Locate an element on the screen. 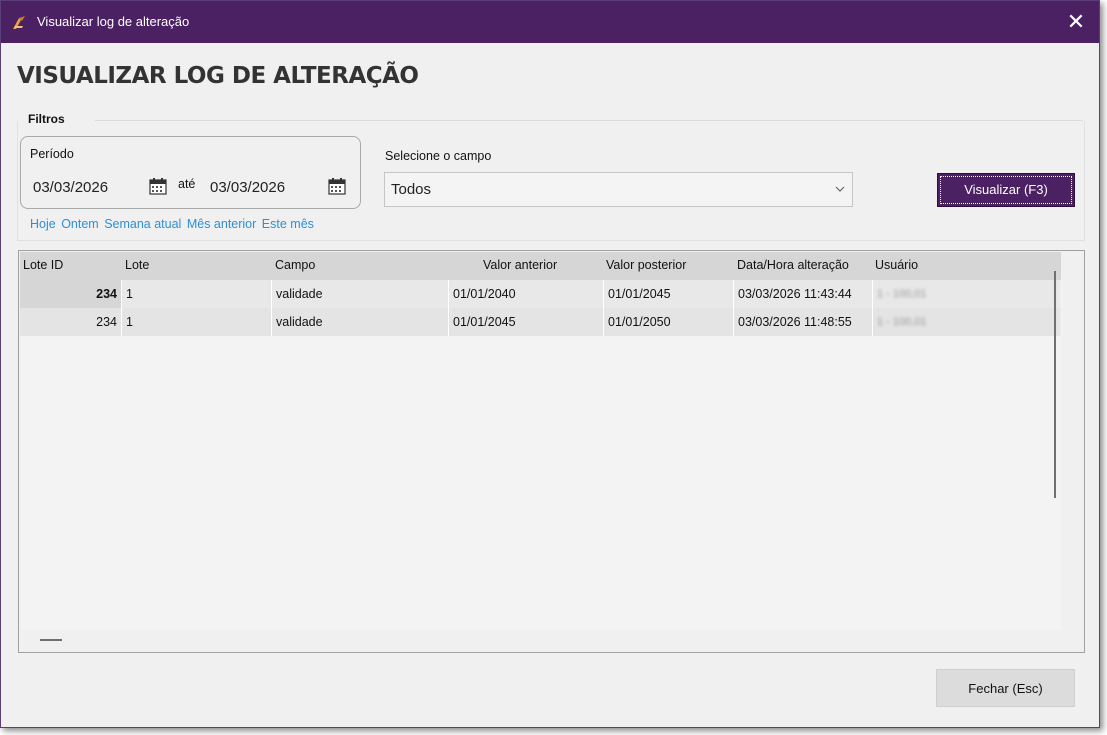 Image resolution: width=1107 pixels, height=735 pixels. field-select: Todos is located at coordinates (618, 189).